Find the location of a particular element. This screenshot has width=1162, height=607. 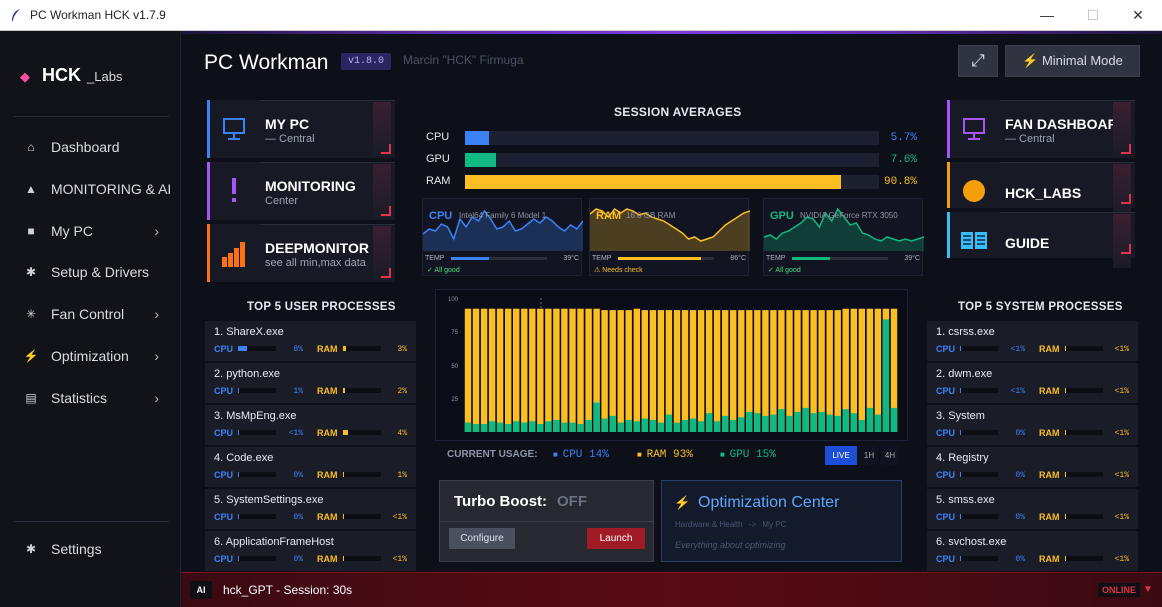

process-name: 2. python.exe is located at coordinates (247, 374).